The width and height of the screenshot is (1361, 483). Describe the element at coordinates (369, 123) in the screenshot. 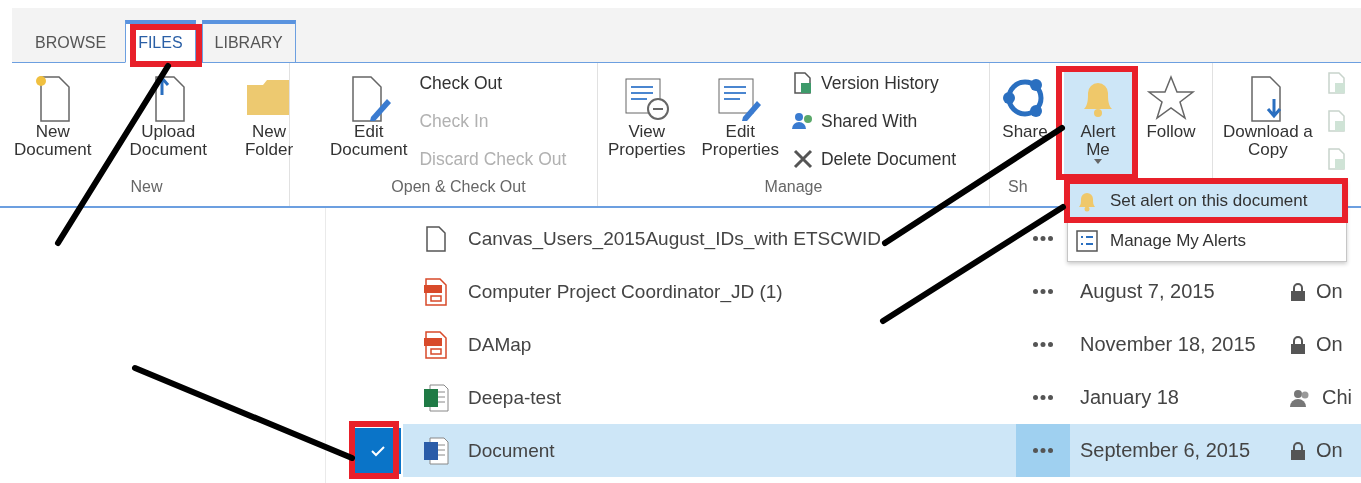

I see `ribbon-button: Edit Document` at that location.